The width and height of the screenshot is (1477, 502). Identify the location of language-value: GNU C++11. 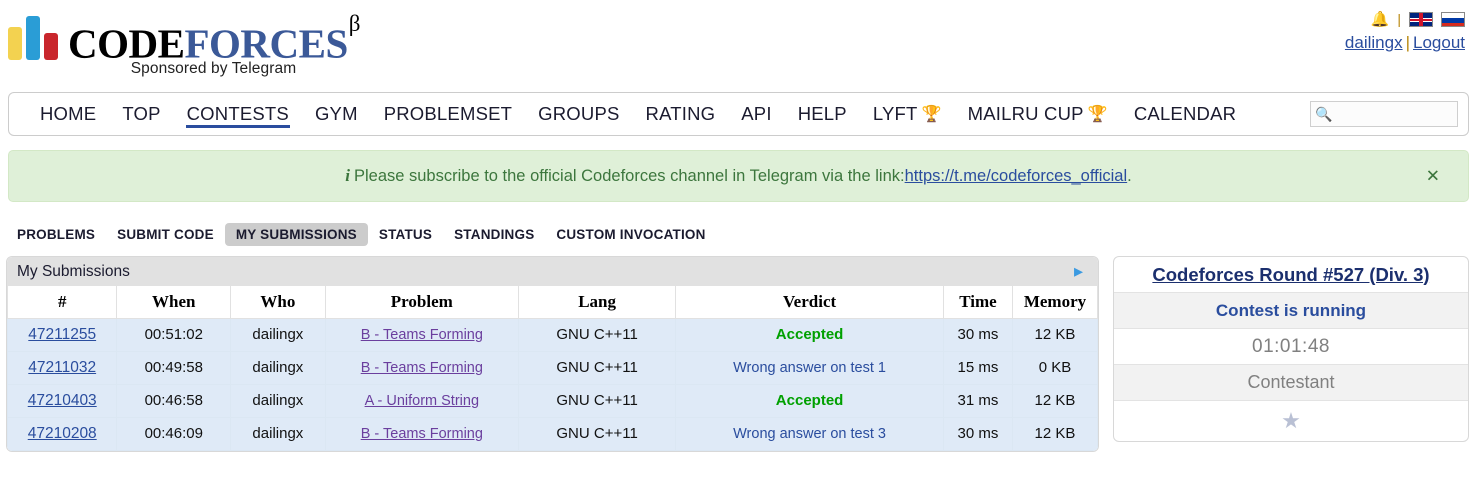
(597, 433).